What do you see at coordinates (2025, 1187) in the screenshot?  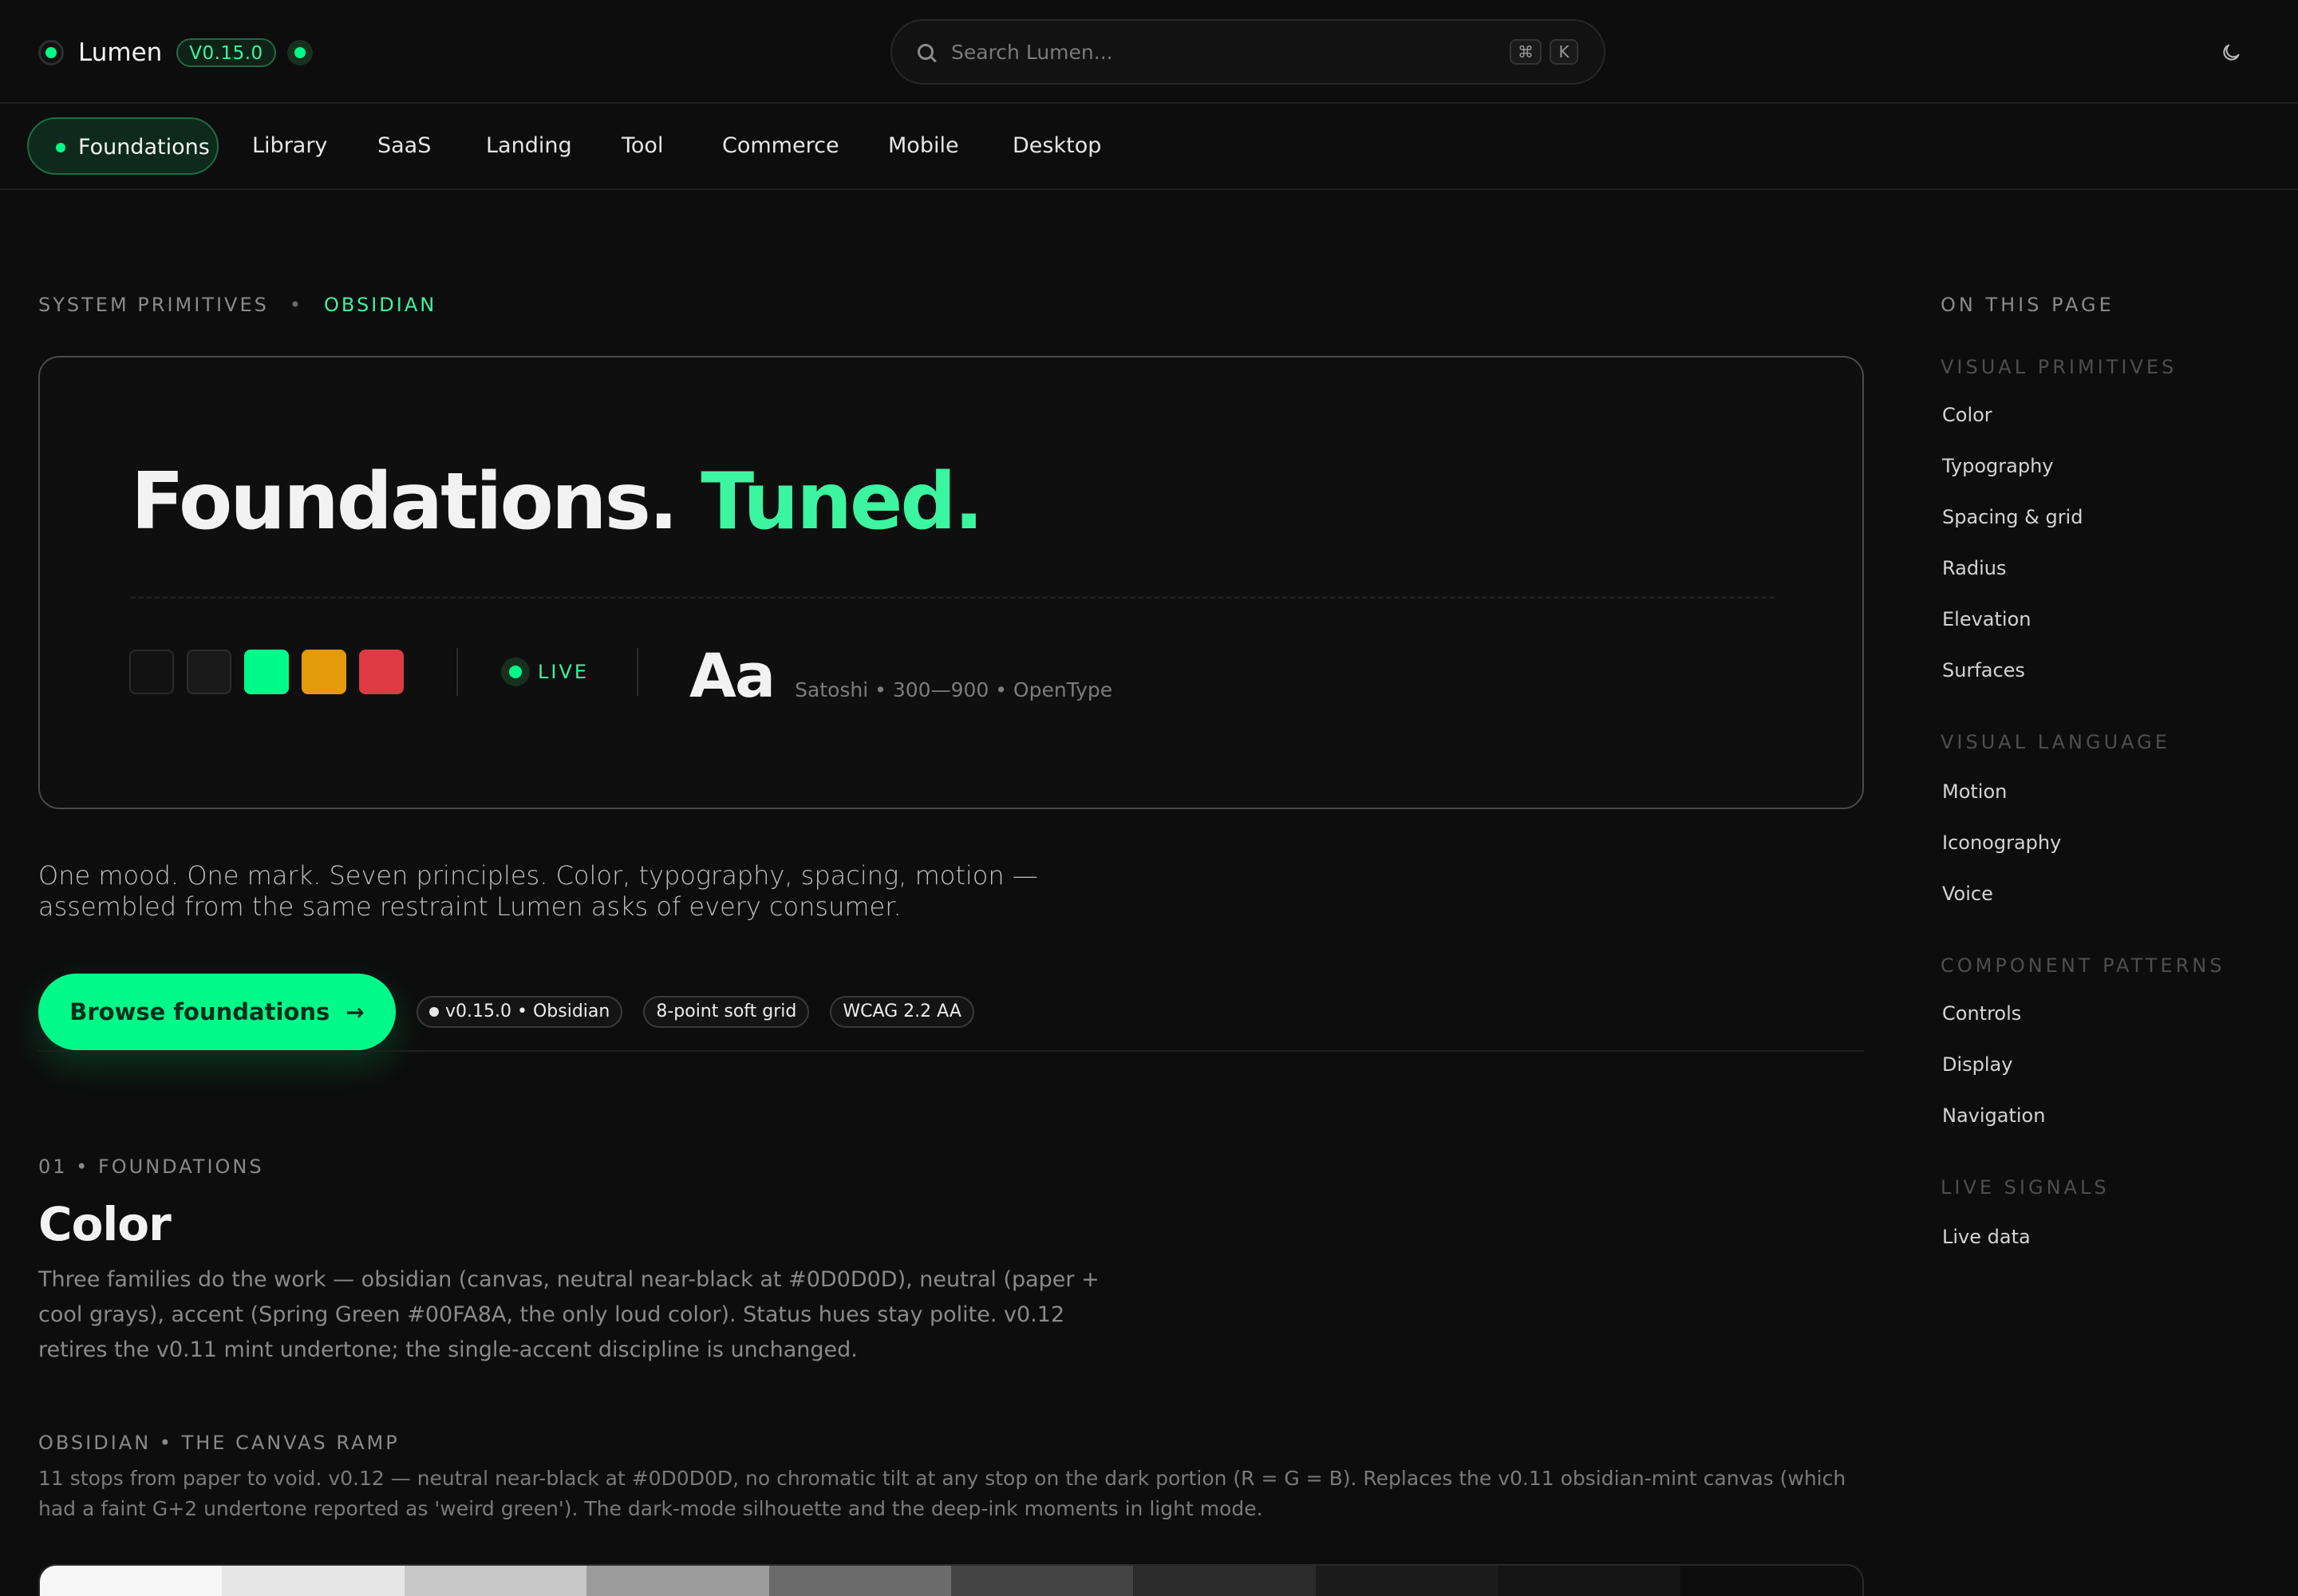 I see `toc-group-label: LIVE SIGNALS` at bounding box center [2025, 1187].